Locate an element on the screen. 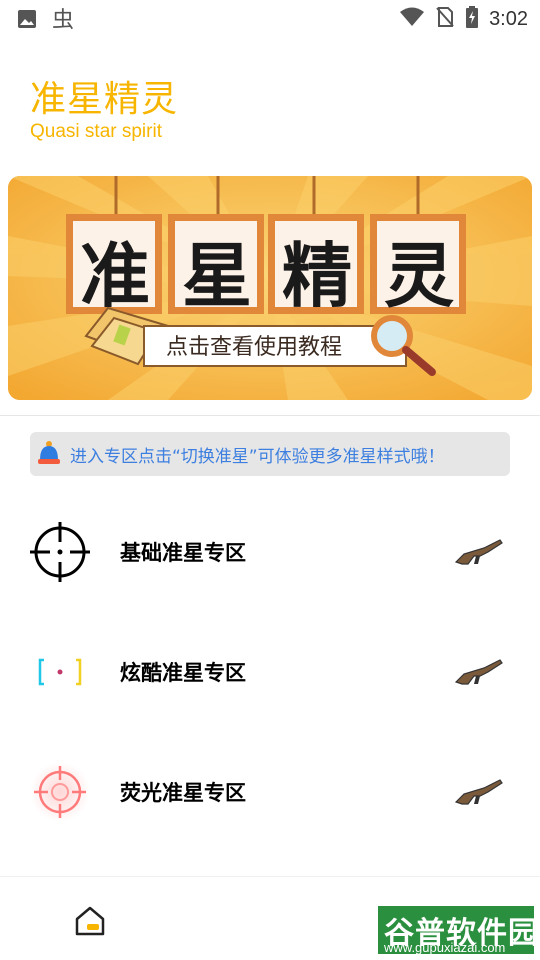 The width and height of the screenshot is (540, 960). status-time: 3:02 is located at coordinates (508, 18).